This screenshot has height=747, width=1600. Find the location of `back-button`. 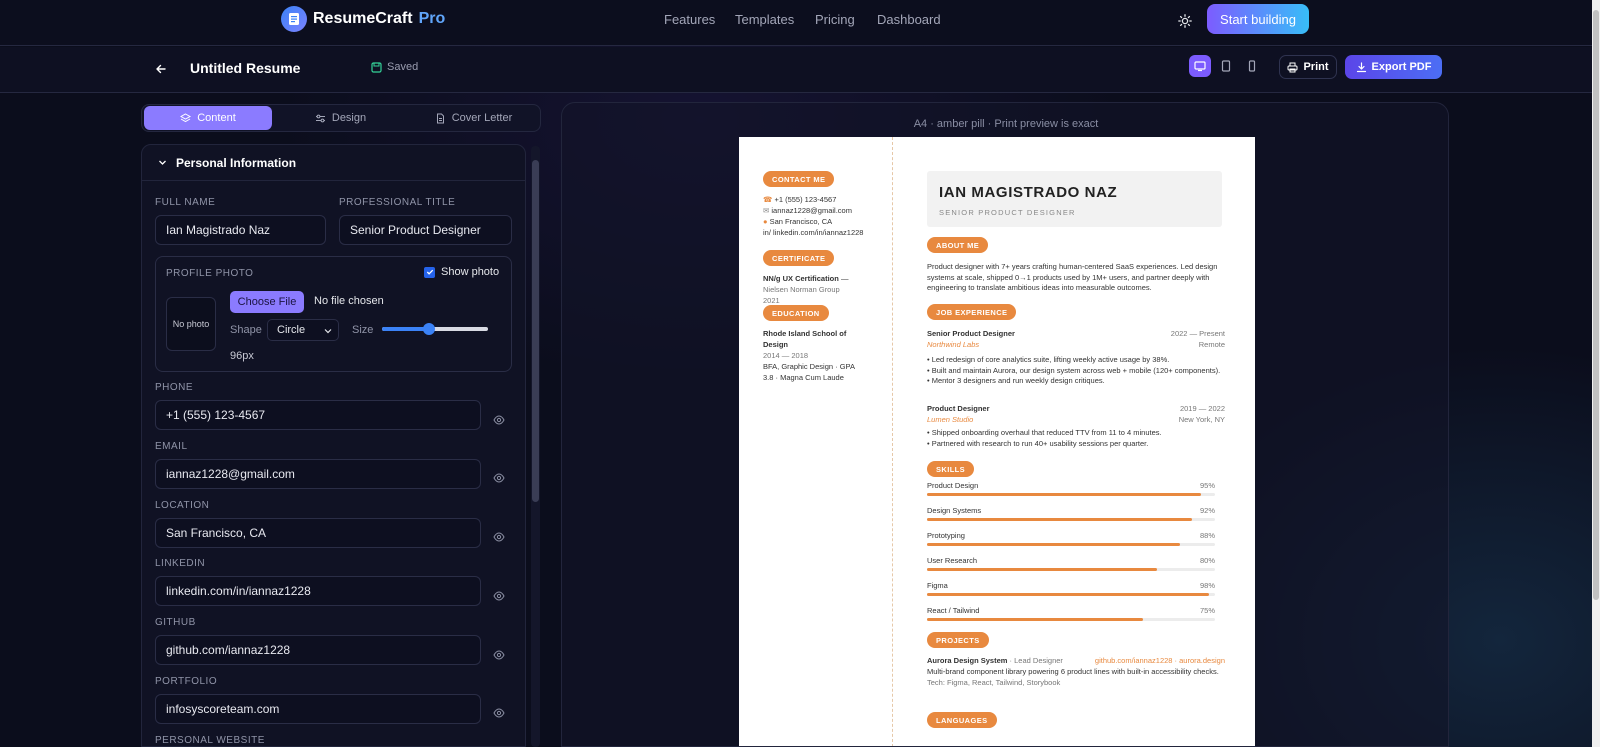

back-button is located at coordinates (161, 69).